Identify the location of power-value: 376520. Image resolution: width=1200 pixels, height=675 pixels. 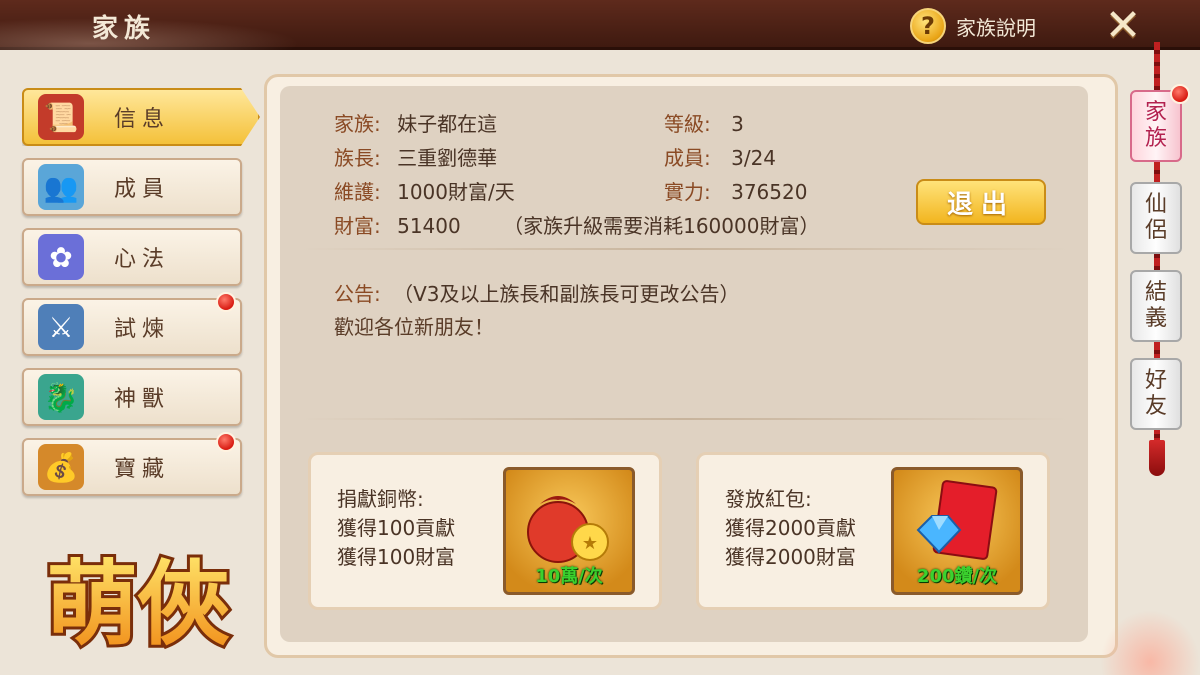
(769, 192).